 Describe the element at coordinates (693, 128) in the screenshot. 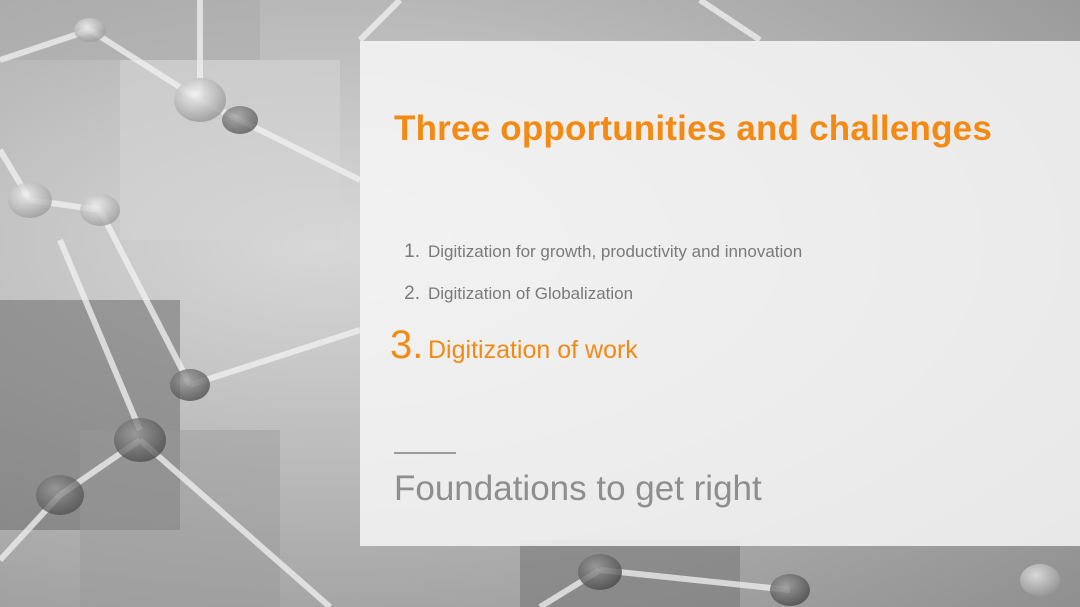

I see `slide-title: Three opportunities and challenges` at that location.